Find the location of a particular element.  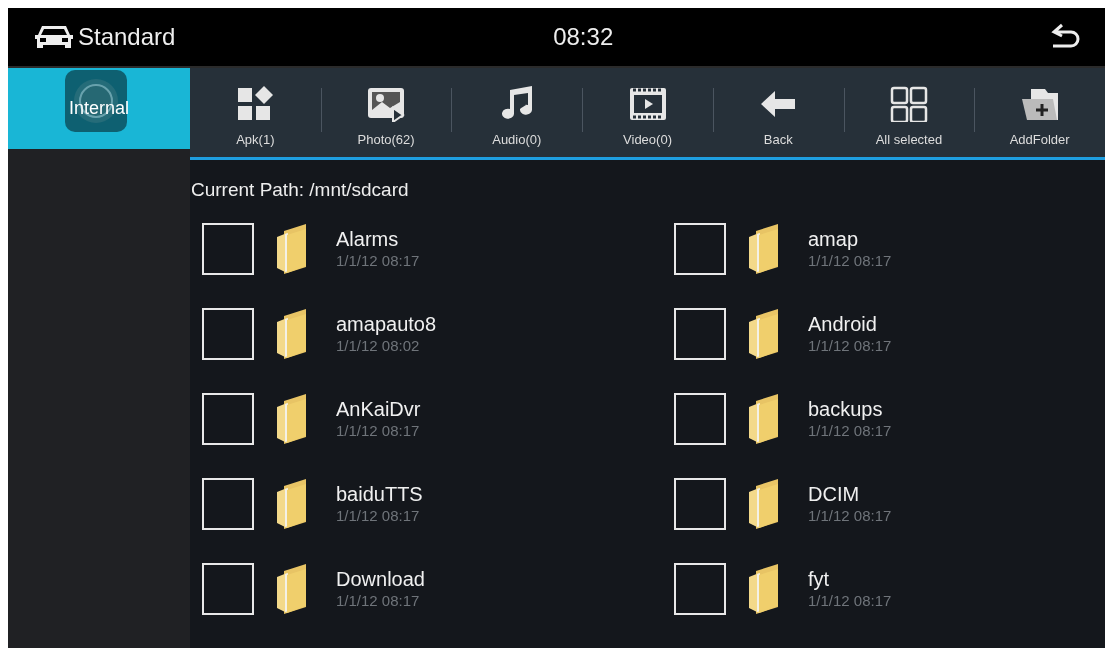

mode-label: Standard is located at coordinates (127, 37).